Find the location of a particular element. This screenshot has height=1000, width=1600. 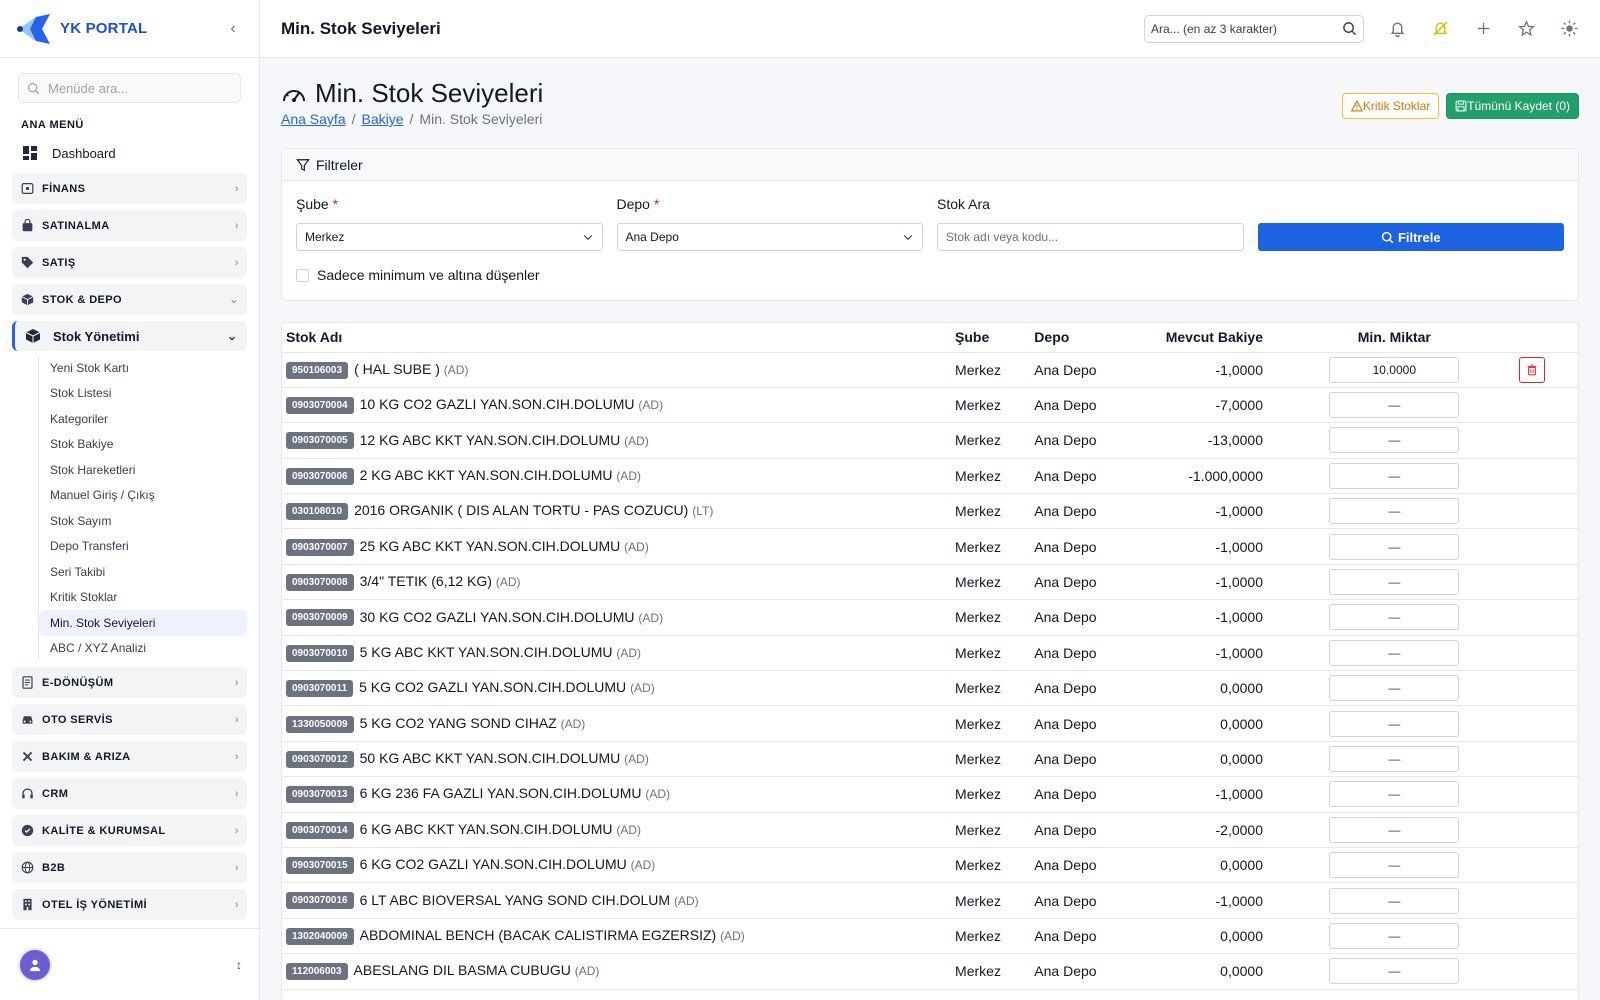

search-icon is located at coordinates (1387, 237).